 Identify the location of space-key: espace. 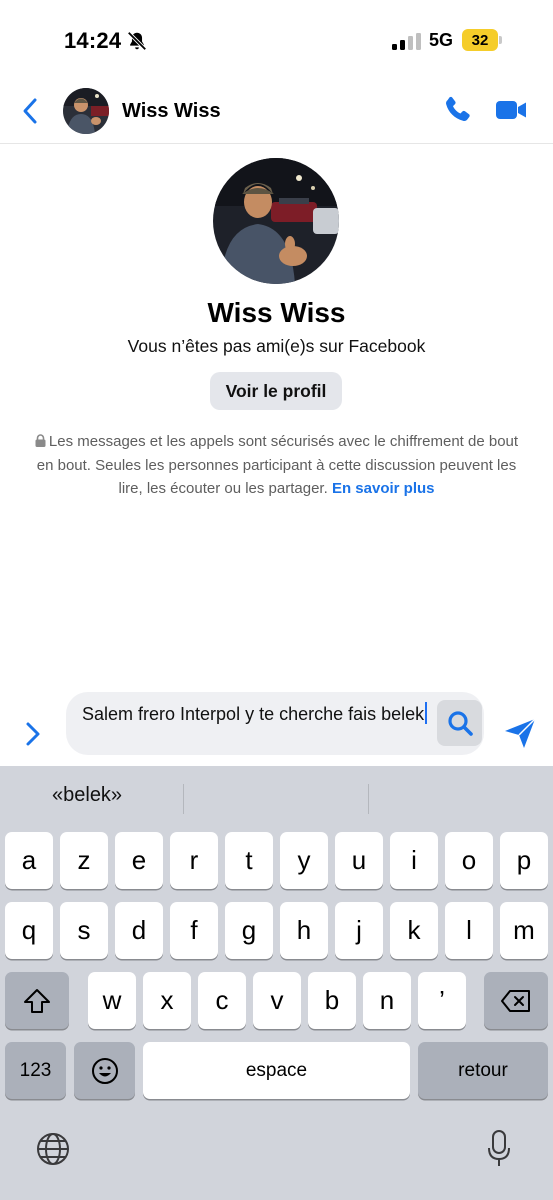
(276, 1070).